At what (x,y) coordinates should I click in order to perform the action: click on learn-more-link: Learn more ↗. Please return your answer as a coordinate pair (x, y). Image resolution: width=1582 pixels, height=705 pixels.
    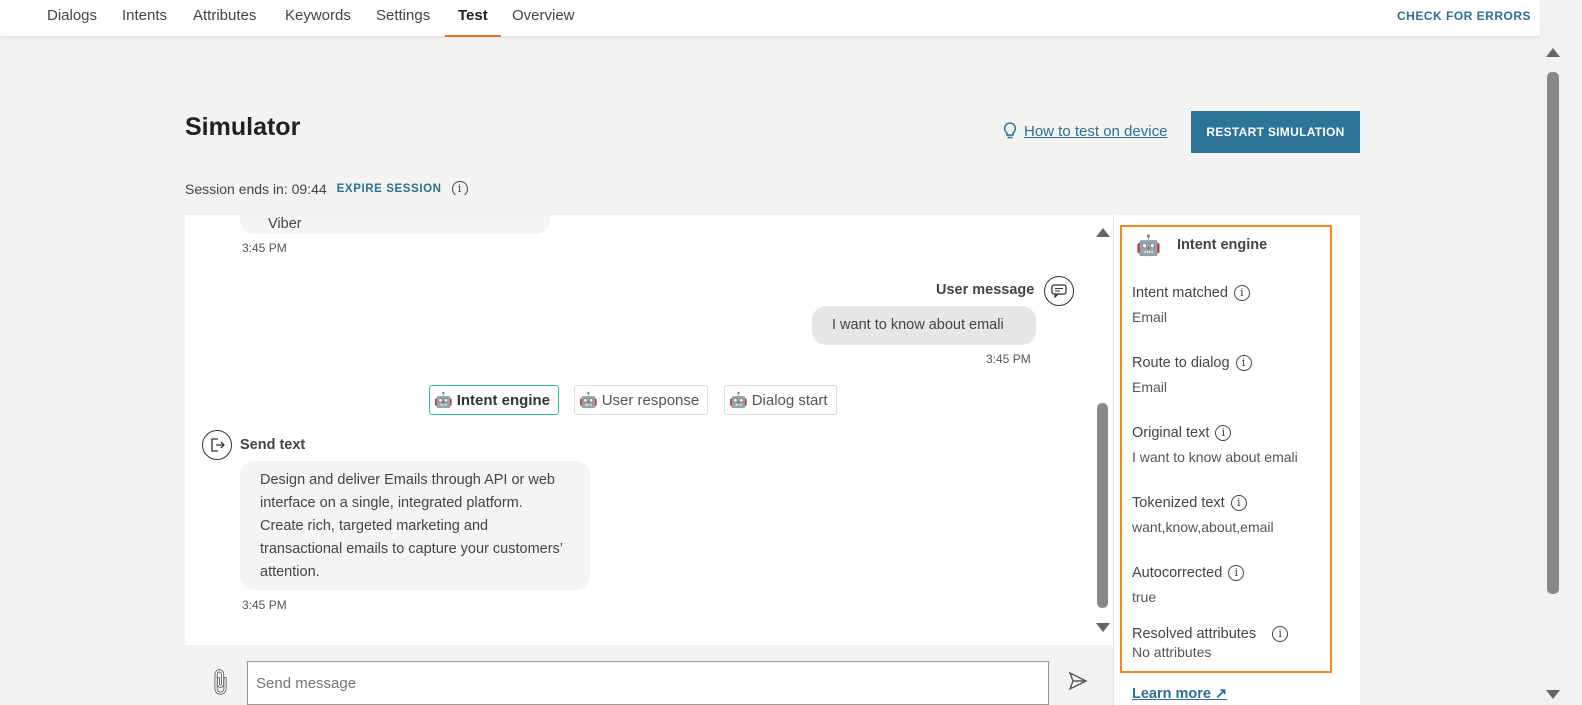
    Looking at the image, I should click on (1179, 694).